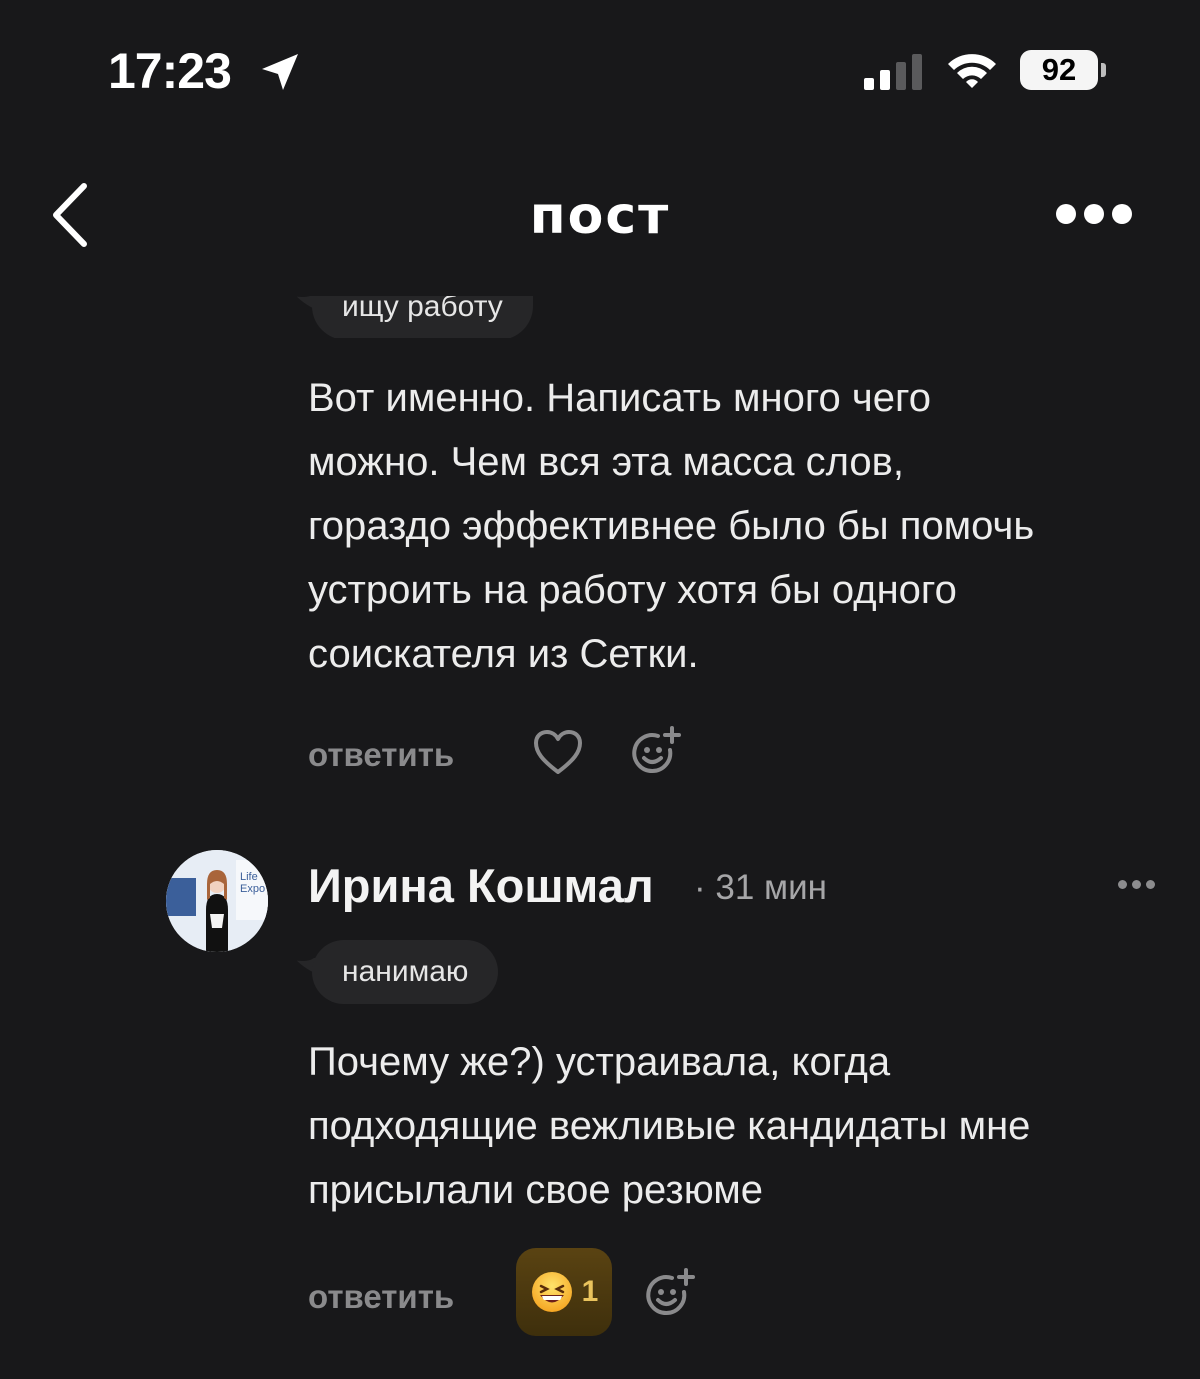 The height and width of the screenshot is (1379, 1200). I want to click on comment-line: устроить на работу хотя бы одного, so click(632, 590).